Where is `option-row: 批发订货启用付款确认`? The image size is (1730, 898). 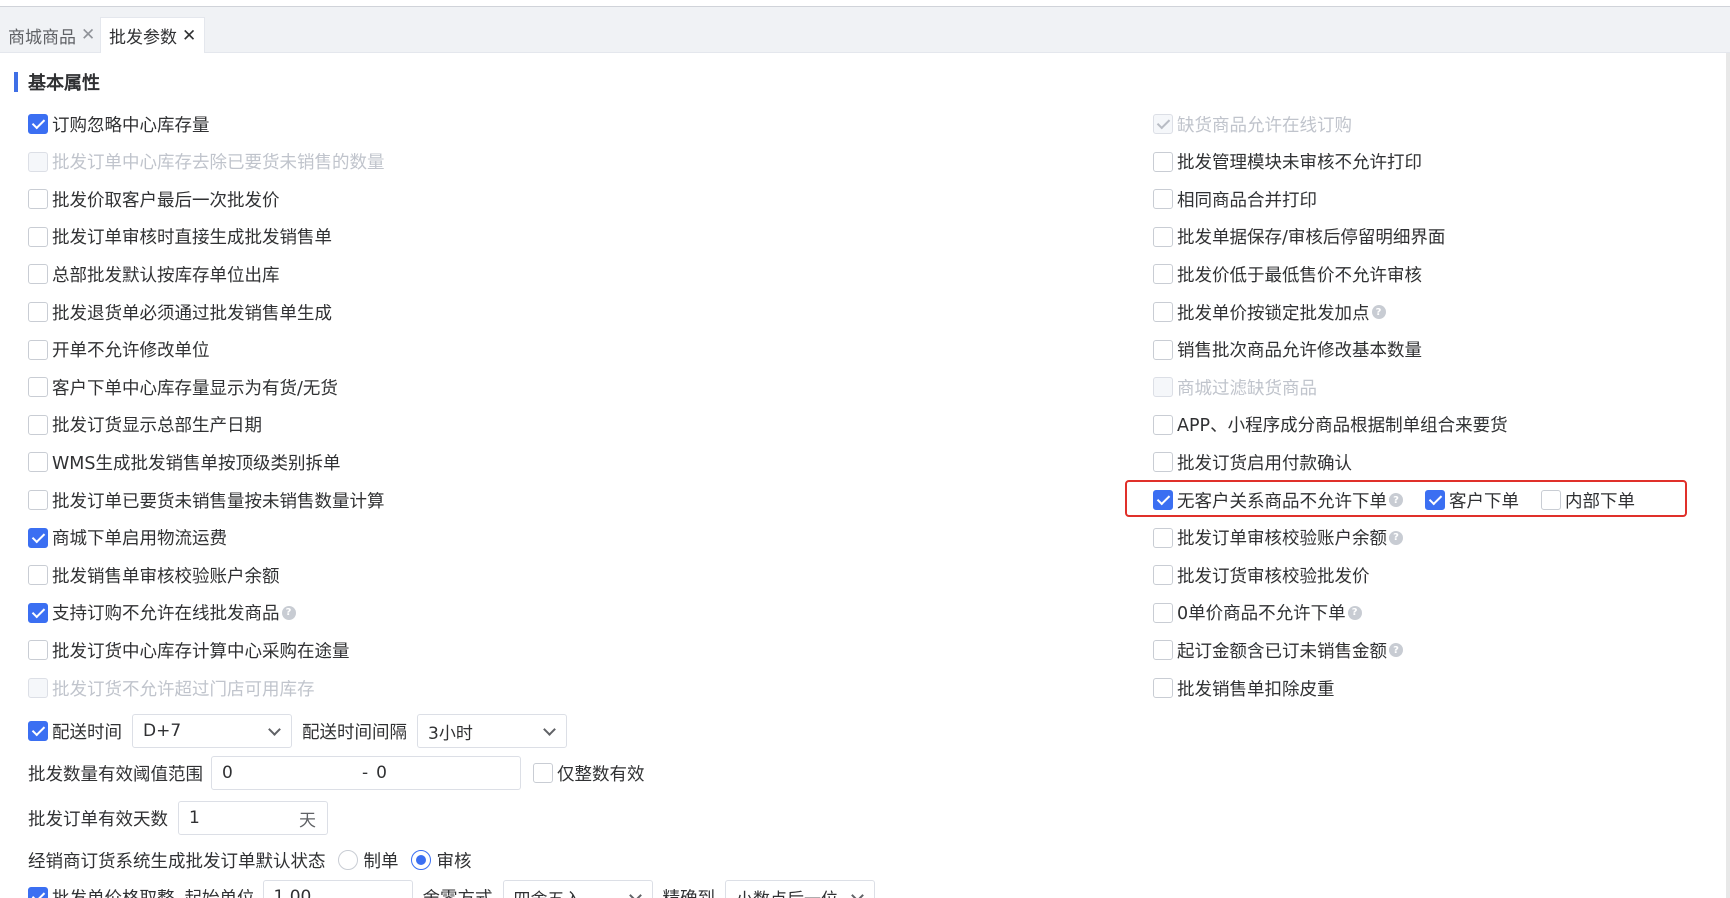
option-row: 批发订货启用付款确认 is located at coordinates (1252, 462).